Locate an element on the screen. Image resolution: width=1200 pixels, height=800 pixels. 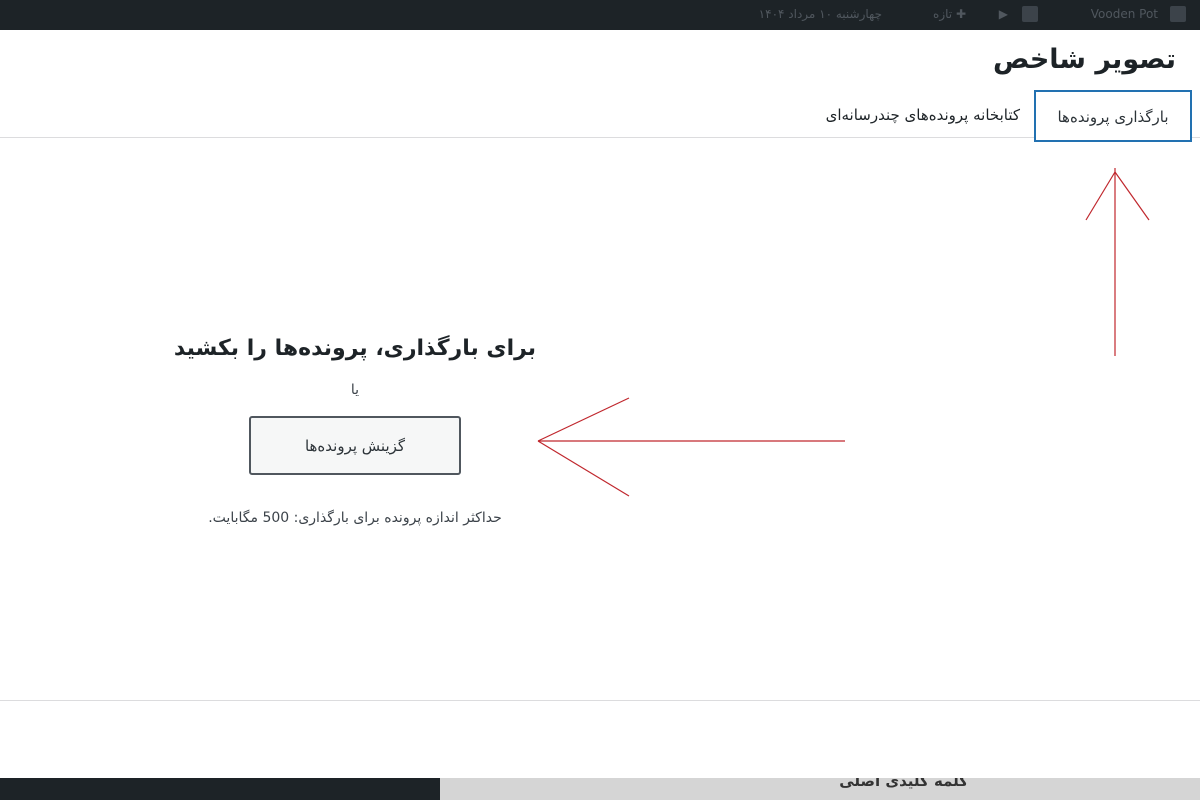
background-panel is located at coordinates (820, 789).